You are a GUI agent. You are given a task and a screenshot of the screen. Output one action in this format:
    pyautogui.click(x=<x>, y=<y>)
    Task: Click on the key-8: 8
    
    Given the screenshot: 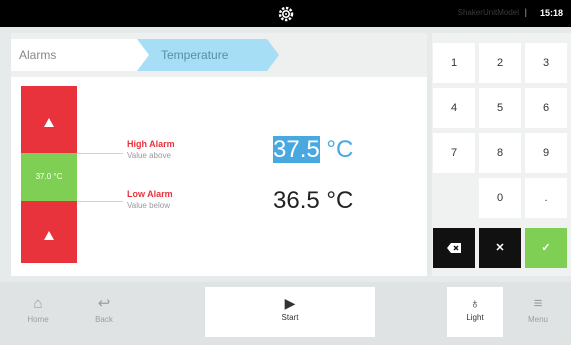 What is the action you would take?
    pyautogui.click(x=500, y=153)
    